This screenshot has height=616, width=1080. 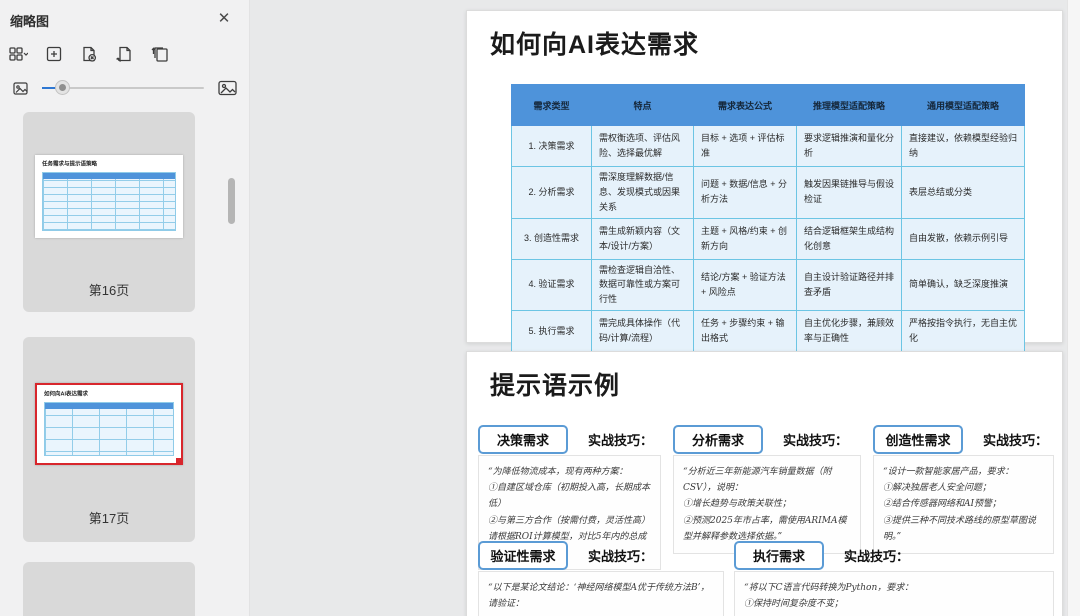 I want to click on delete-page-icon, so click(x=90, y=54).